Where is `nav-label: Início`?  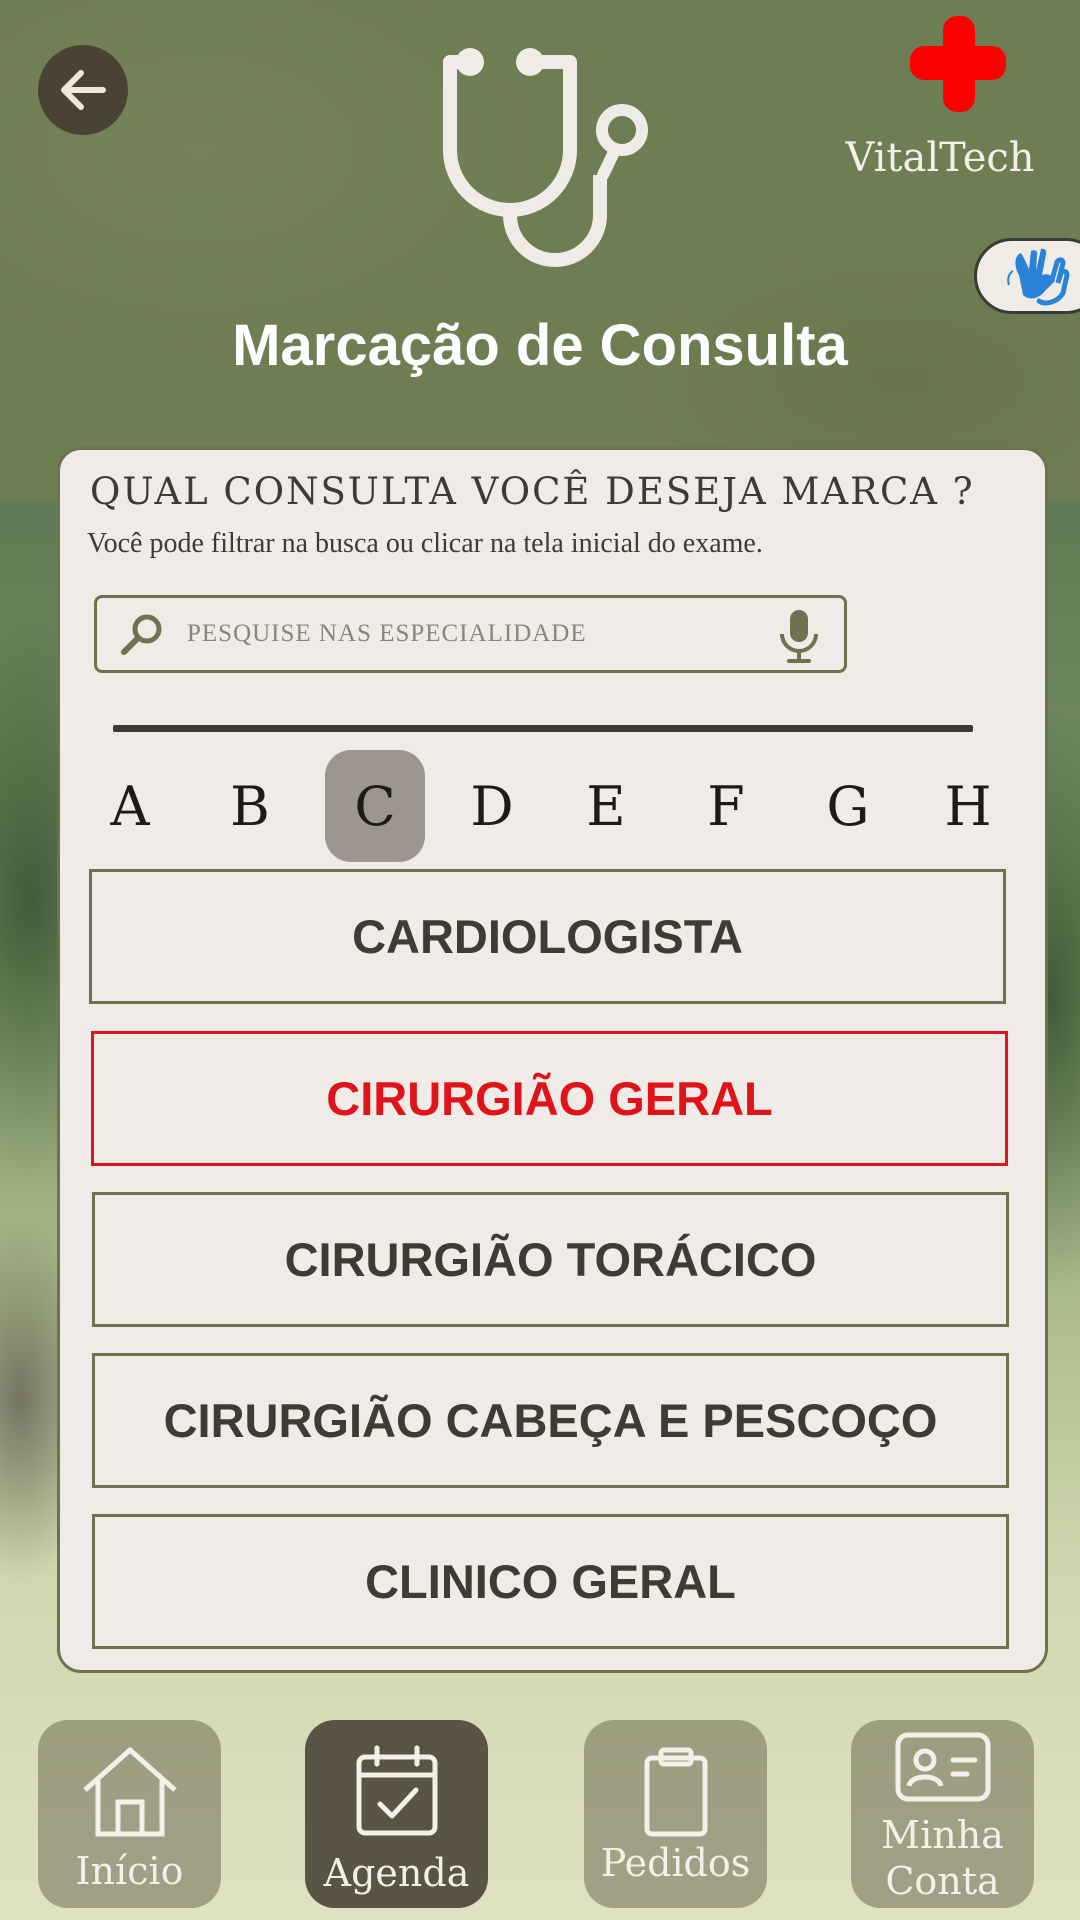 nav-label: Início is located at coordinates (129, 1871).